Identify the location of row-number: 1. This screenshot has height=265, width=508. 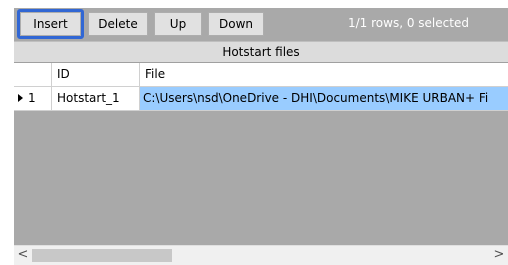
(32, 98).